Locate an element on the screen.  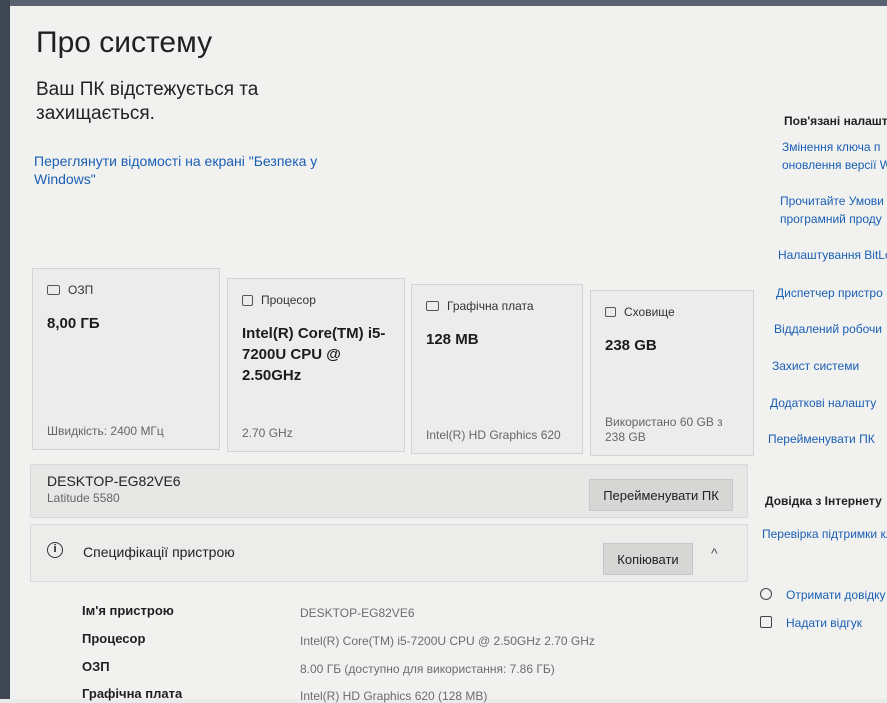
spec-value-device-name: DESKTOP-EG82VE6 is located at coordinates (357, 613).